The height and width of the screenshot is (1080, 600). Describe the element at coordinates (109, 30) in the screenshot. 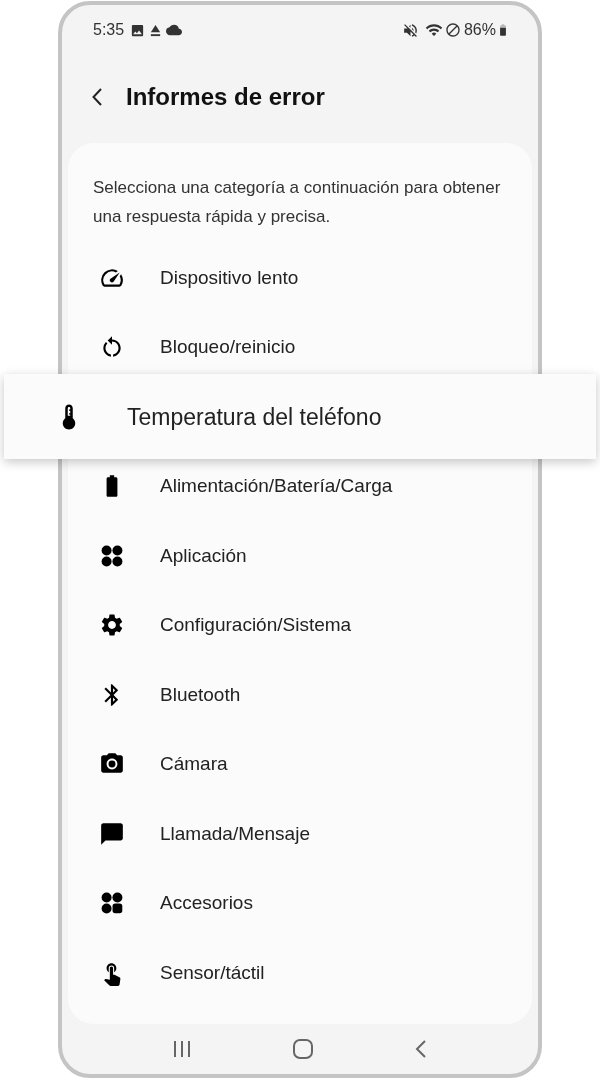

I see `status-time: 5:35` at that location.